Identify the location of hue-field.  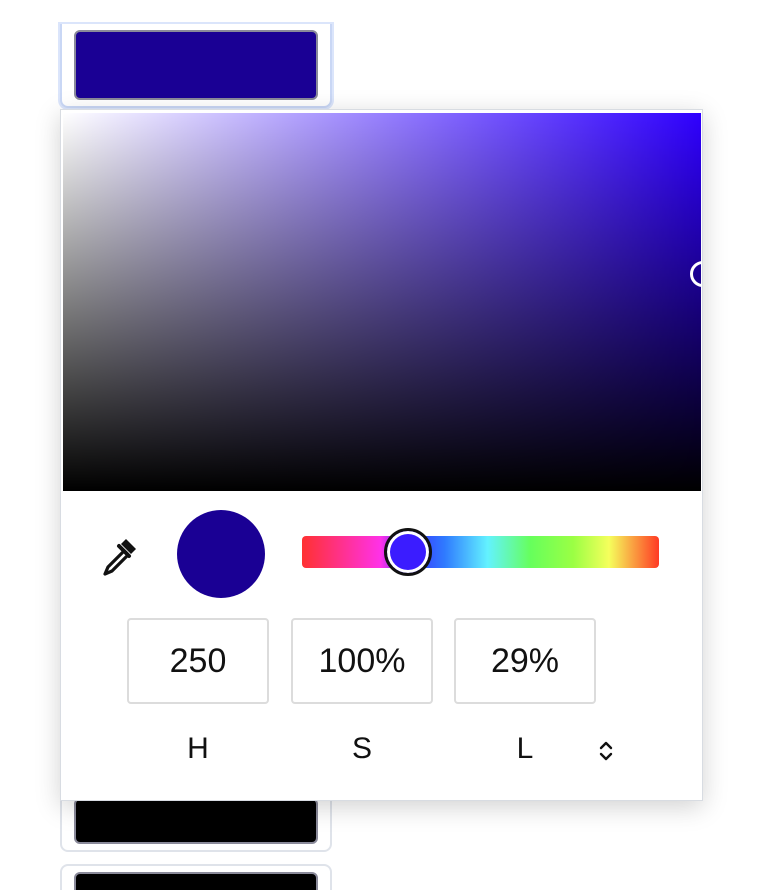
(198, 661).